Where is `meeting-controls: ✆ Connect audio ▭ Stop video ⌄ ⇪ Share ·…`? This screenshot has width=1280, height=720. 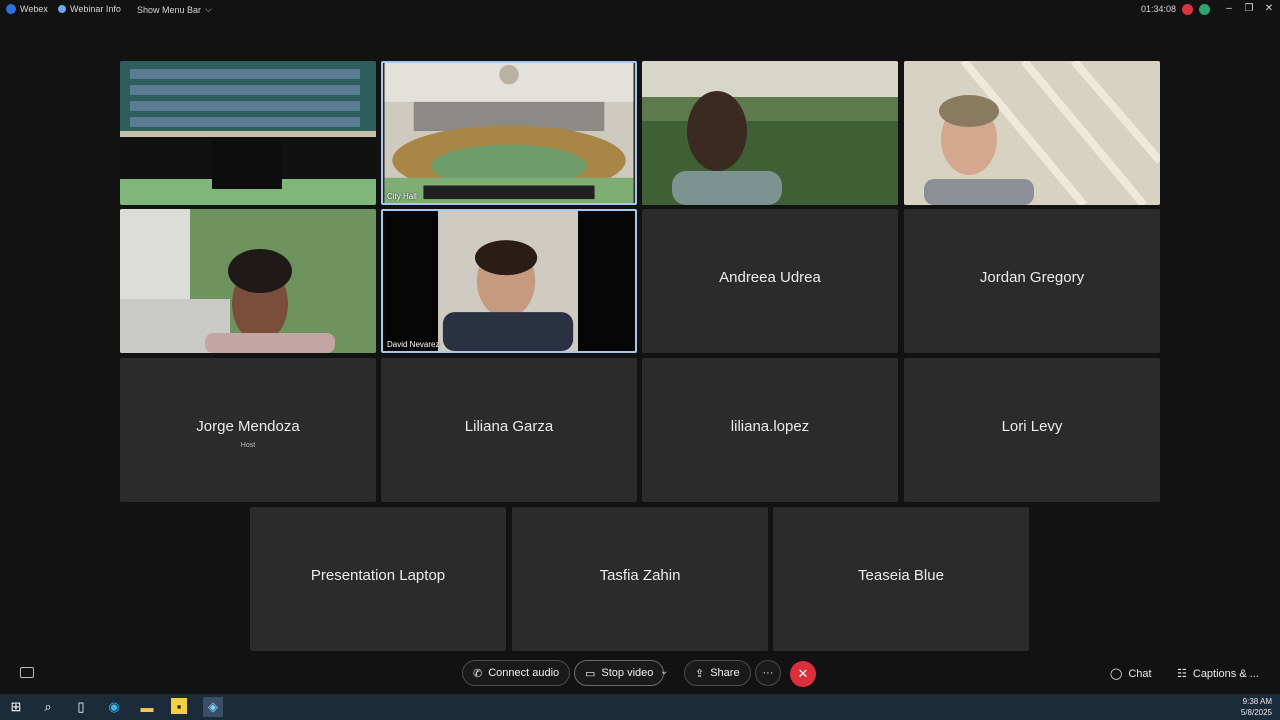
meeting-controls: ✆ Connect audio ▭ Stop video ⌄ ⇪ Share ·… is located at coordinates (640, 674).